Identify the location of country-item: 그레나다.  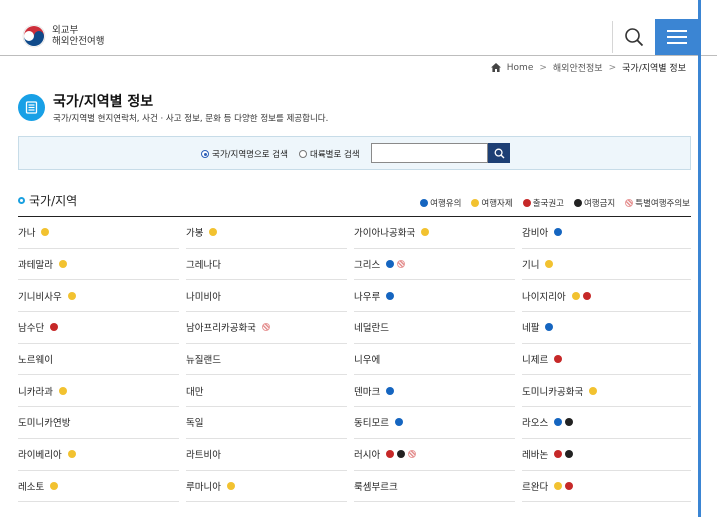
(266, 265).